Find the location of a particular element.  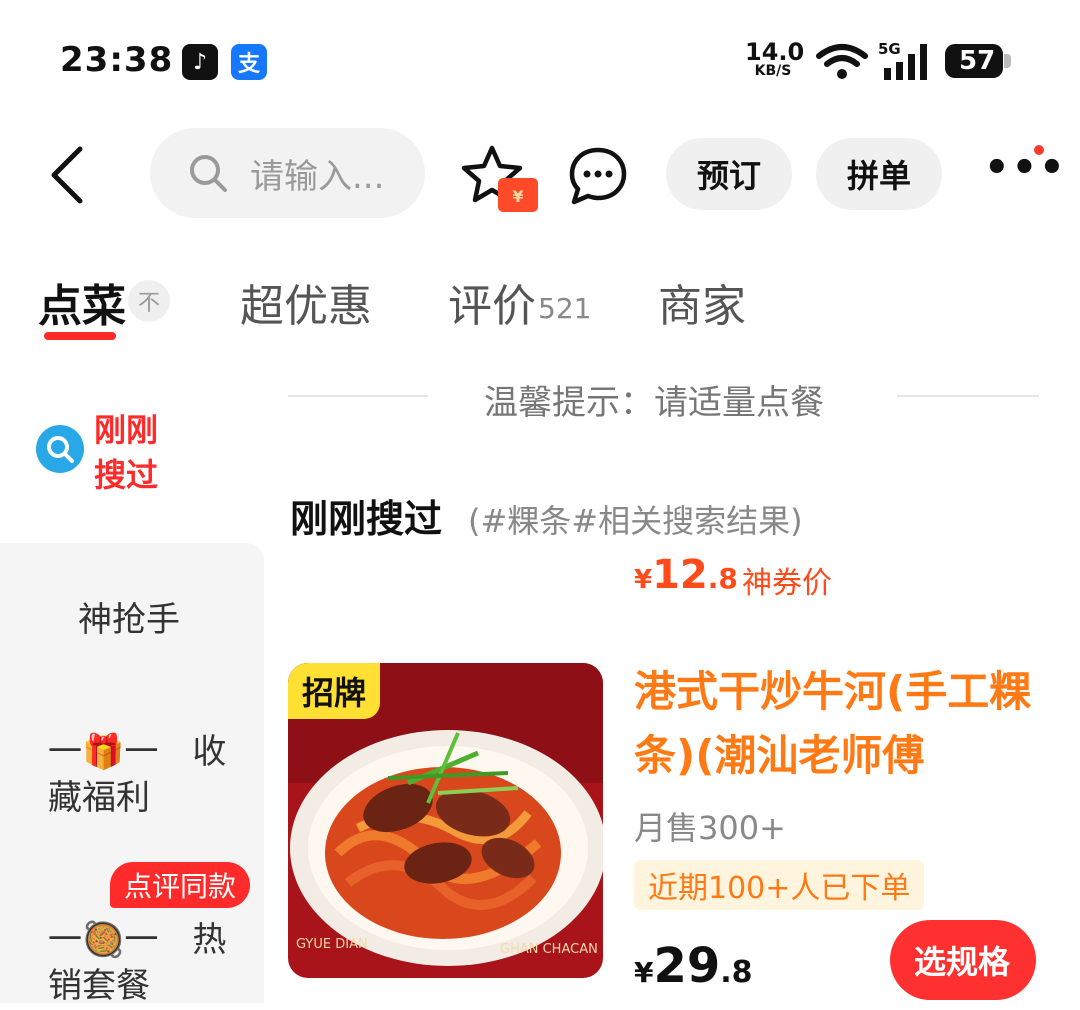

notification-dot is located at coordinates (1039, 150).